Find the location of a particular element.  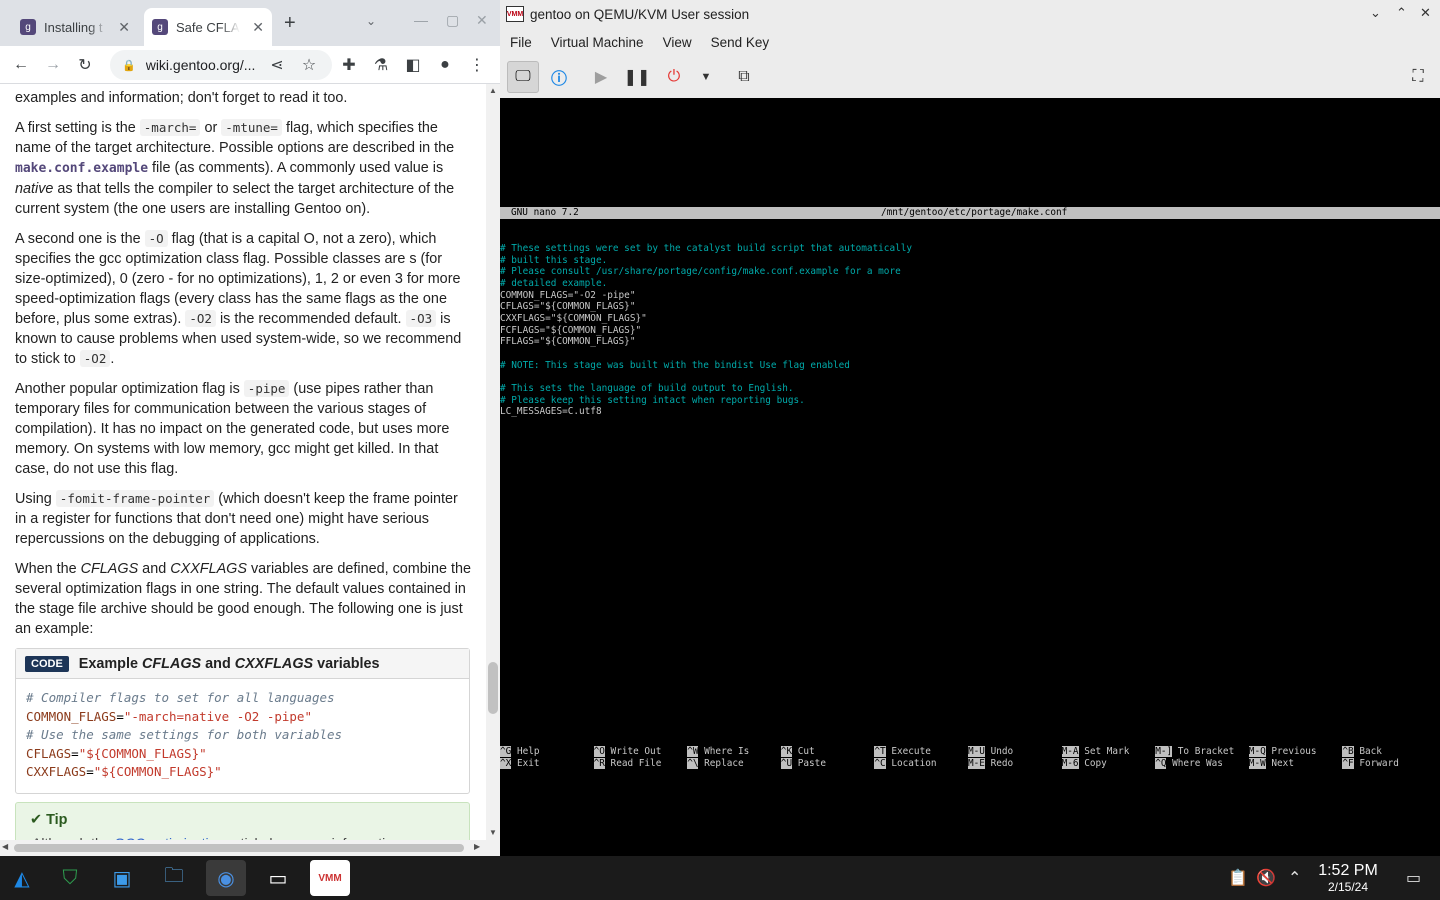

back-icon: ← is located at coordinates (21, 65).